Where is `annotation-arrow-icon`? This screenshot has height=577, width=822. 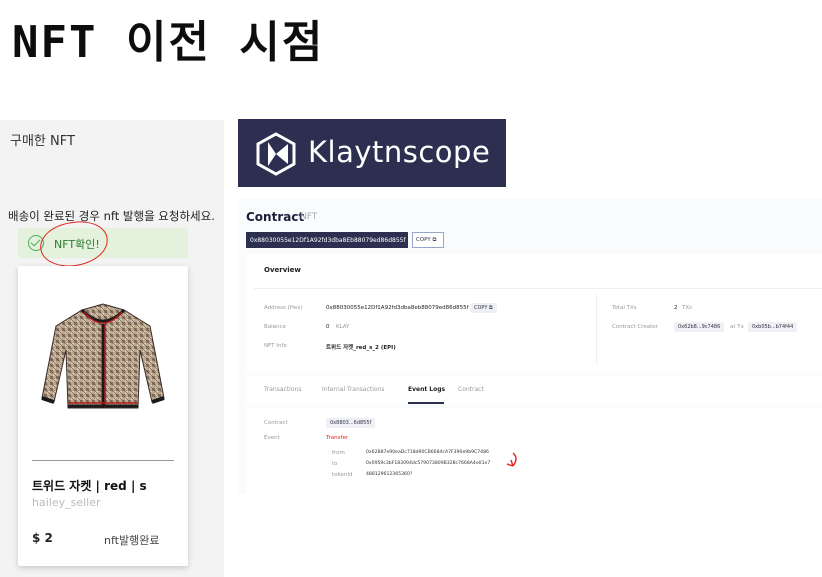 annotation-arrow-icon is located at coordinates (511, 459).